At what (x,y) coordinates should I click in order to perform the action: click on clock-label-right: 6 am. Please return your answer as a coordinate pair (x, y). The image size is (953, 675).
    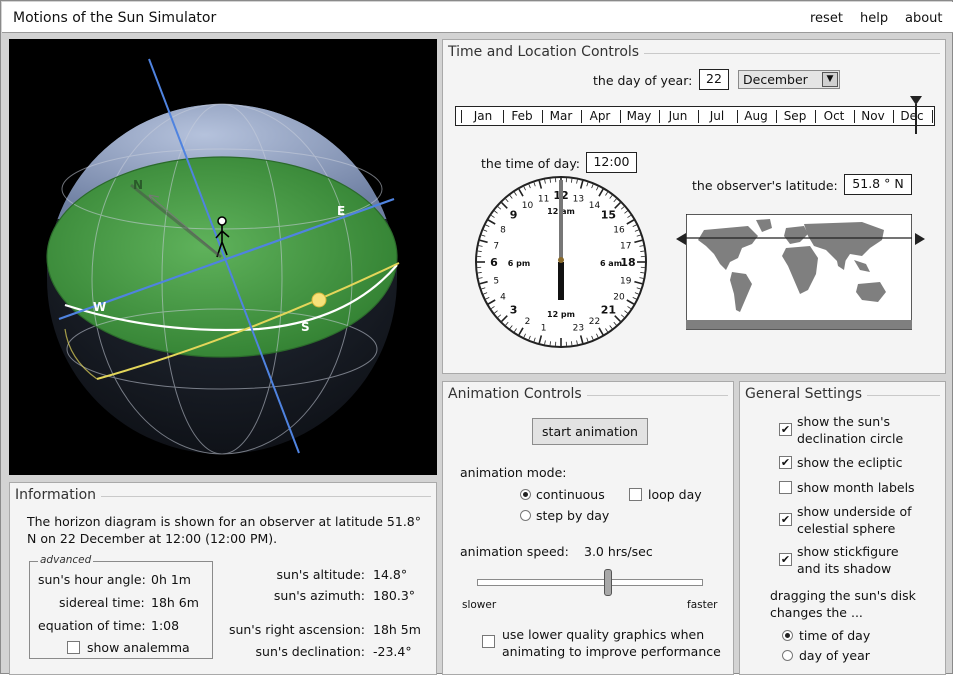
    Looking at the image, I should click on (611, 263).